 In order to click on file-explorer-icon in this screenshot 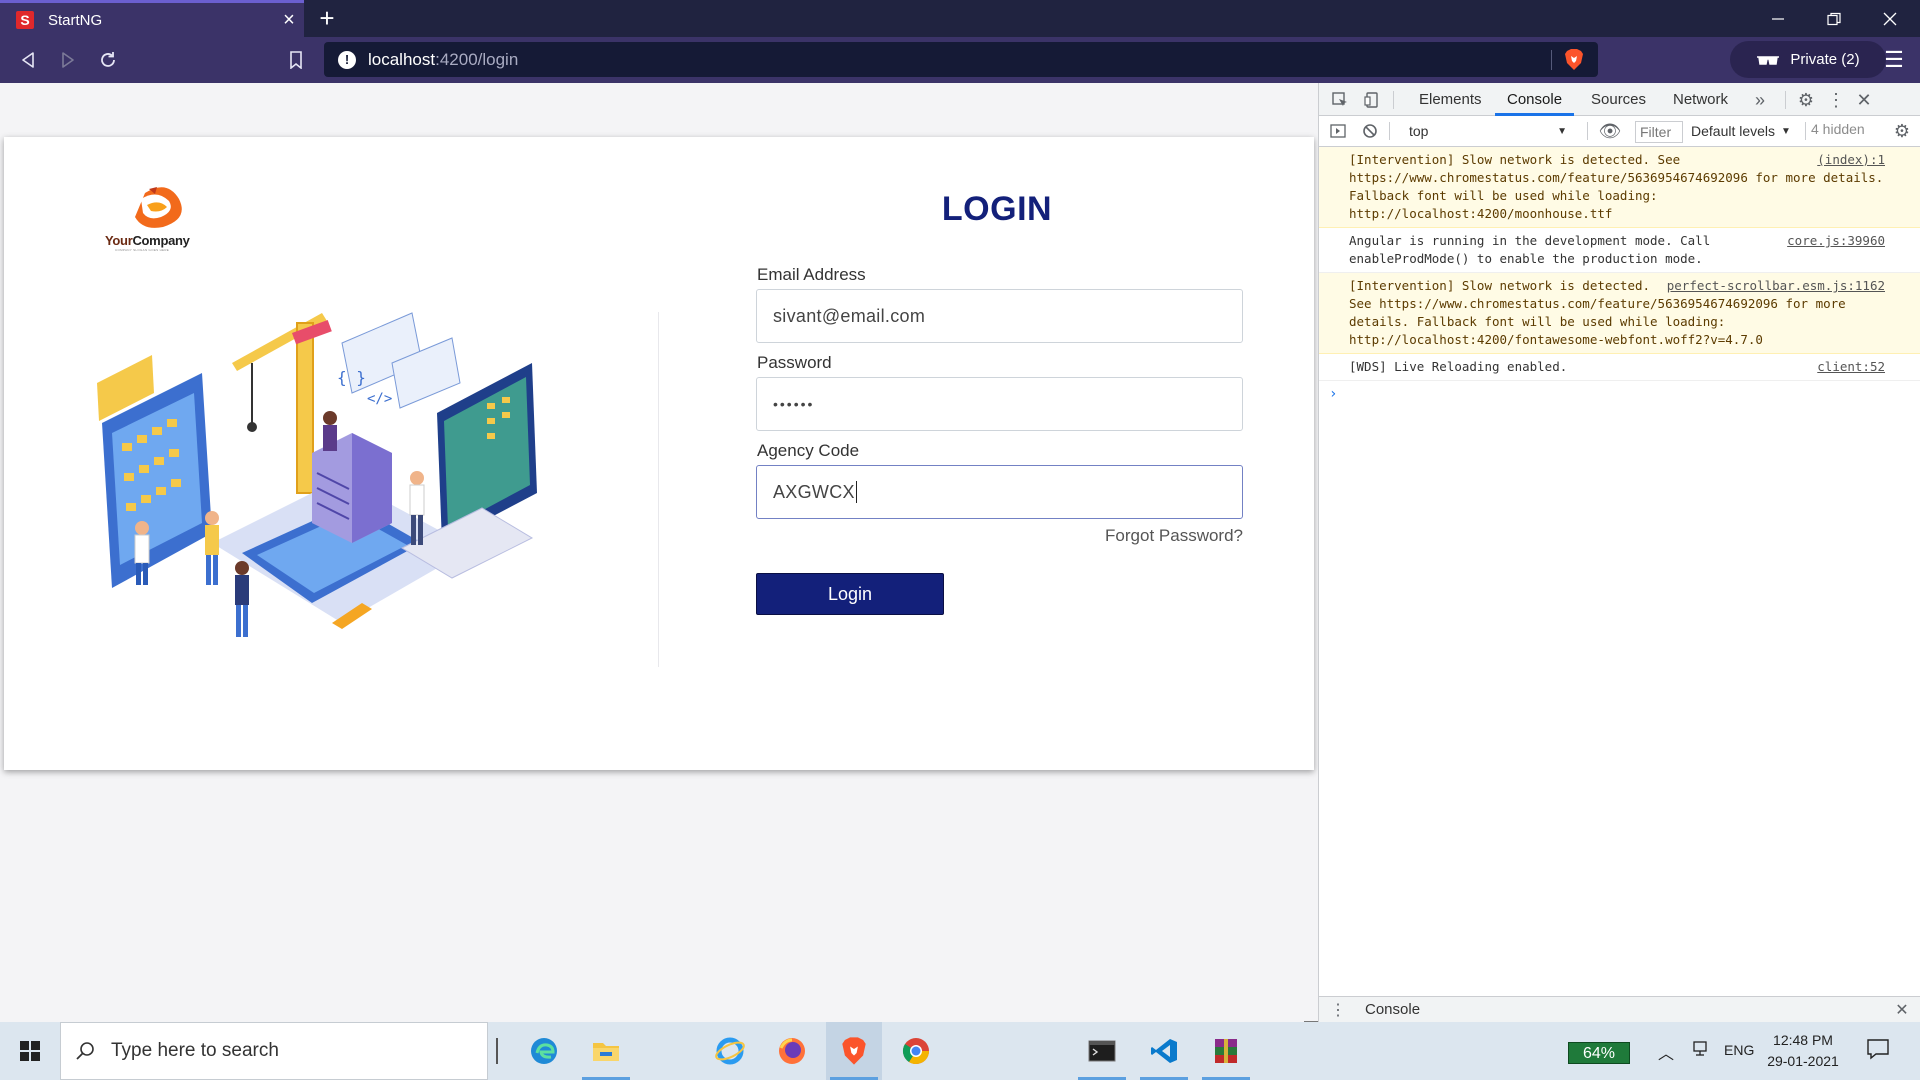, I will do `click(606, 1051)`.